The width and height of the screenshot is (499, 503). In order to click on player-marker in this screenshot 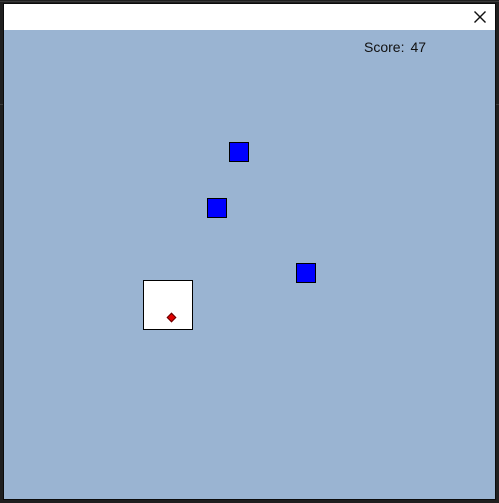, I will do `click(171, 317)`.